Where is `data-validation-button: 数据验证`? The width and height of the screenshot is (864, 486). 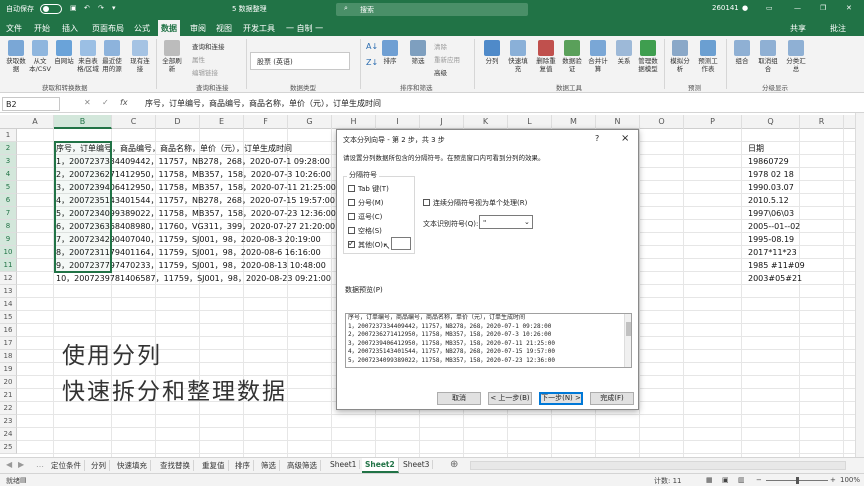
data-validation-button: 数据验证 is located at coordinates (572, 56).